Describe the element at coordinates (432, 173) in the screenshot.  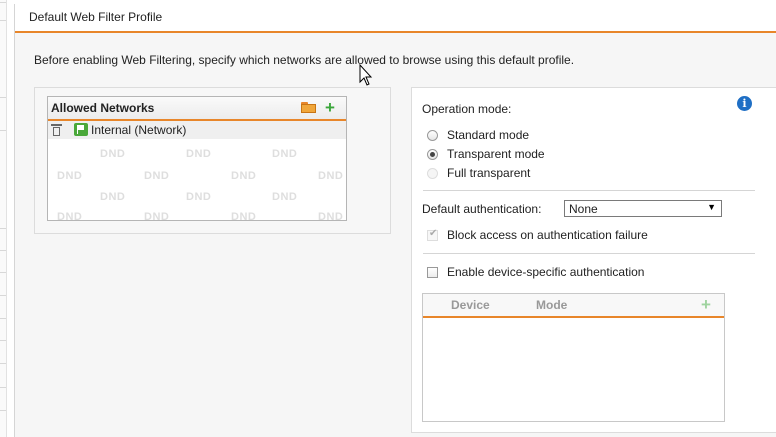
I see `full-transparent-radio` at that location.